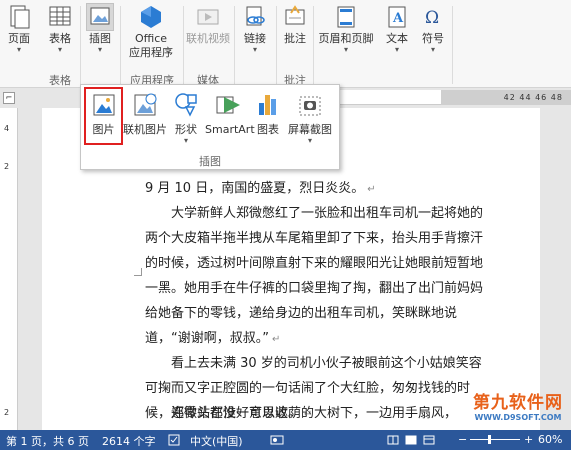  What do you see at coordinates (208, 17) in the screenshot?
I see `video-icon` at bounding box center [208, 17].